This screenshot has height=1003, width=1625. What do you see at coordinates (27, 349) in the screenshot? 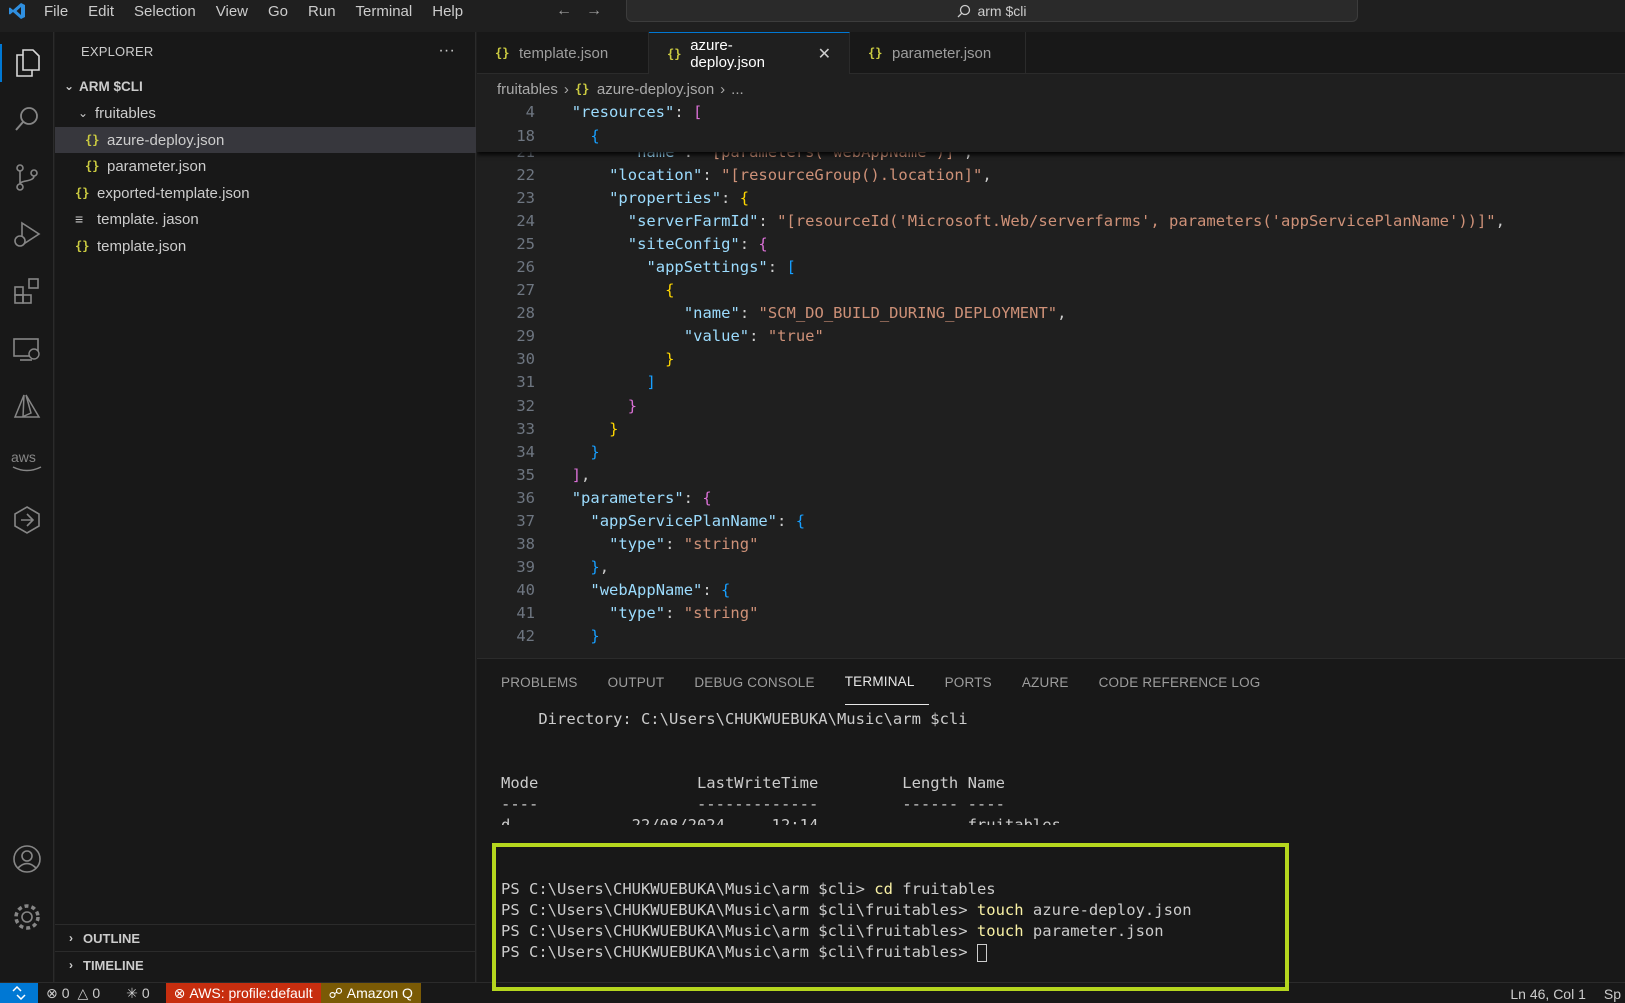
I see `remote-explorer-icon` at bounding box center [27, 349].